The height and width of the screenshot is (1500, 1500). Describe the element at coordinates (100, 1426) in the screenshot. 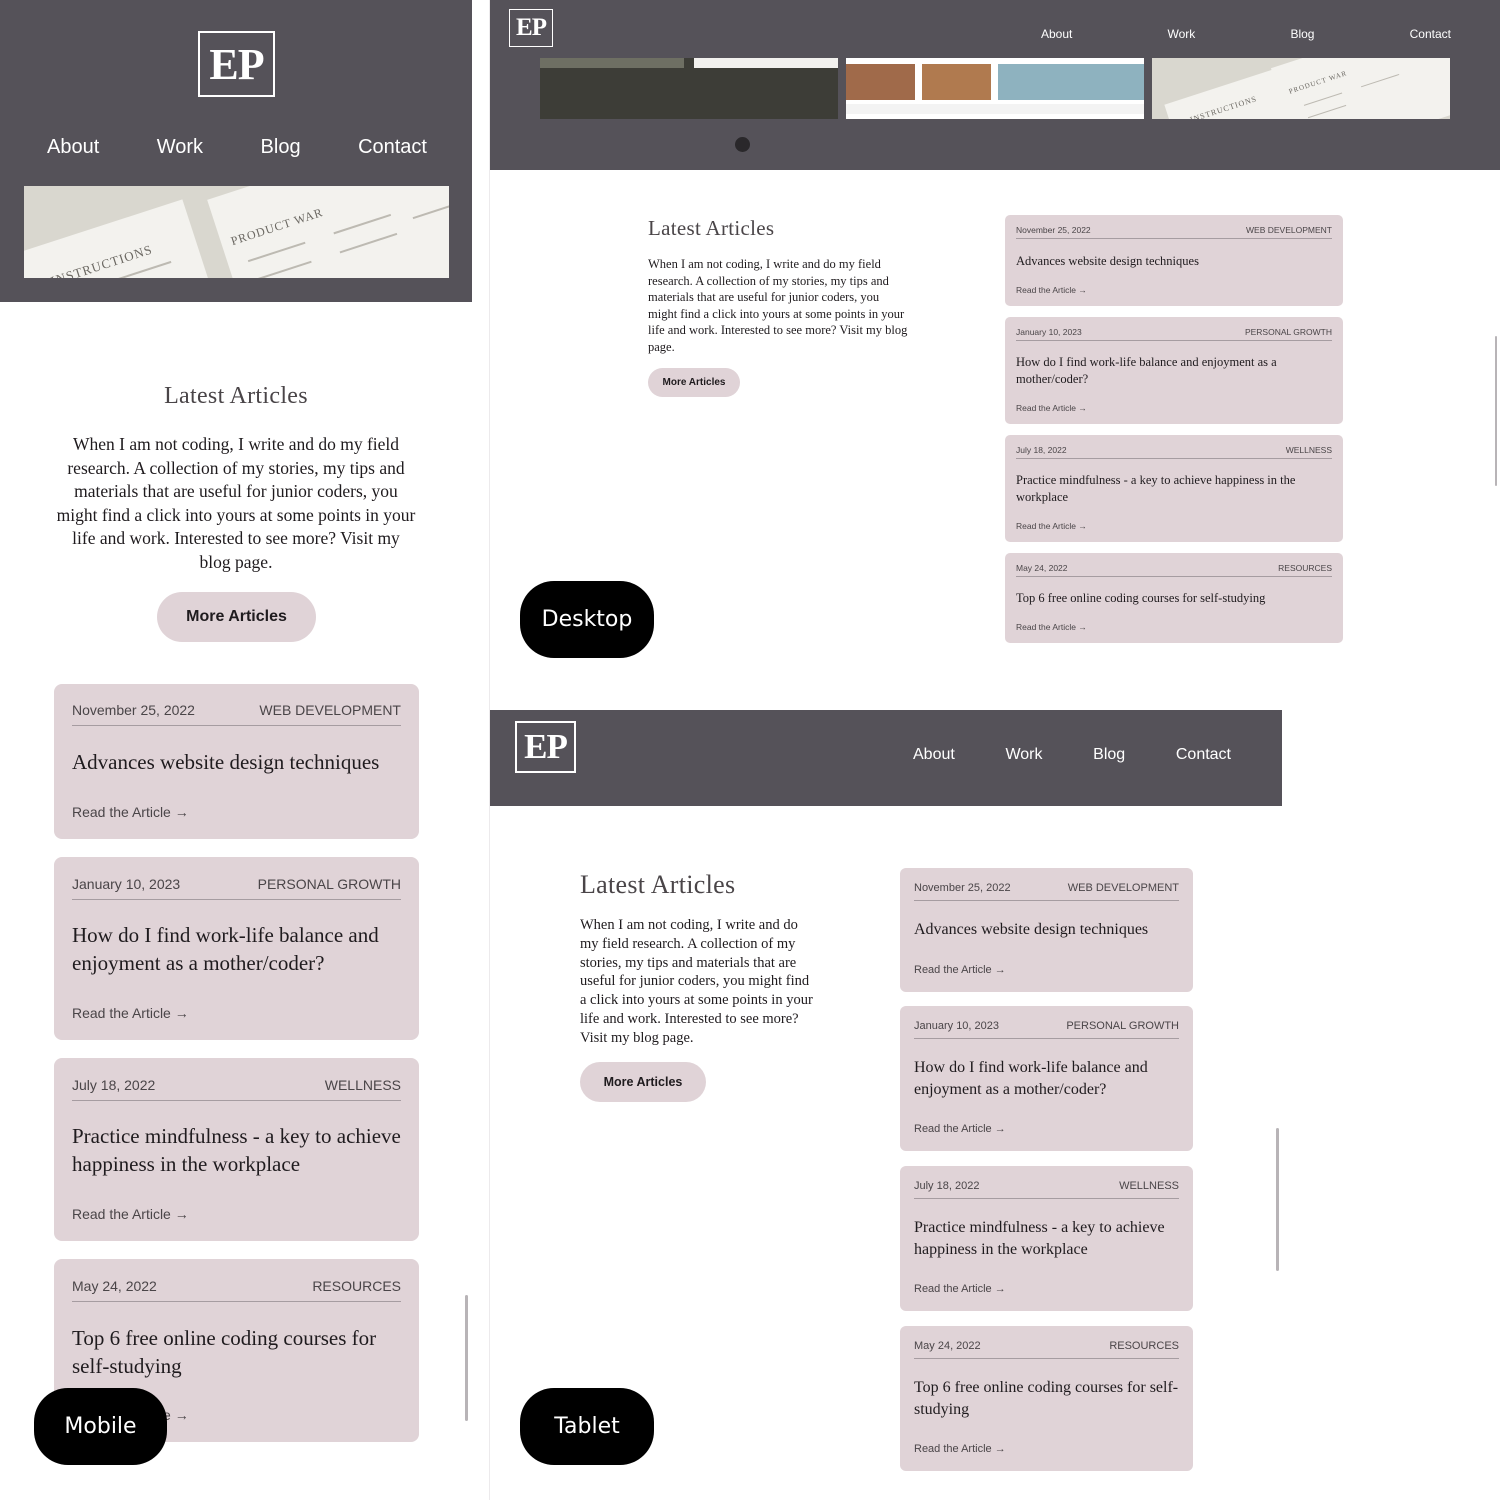

I see `mobile-label: Mobile` at that location.